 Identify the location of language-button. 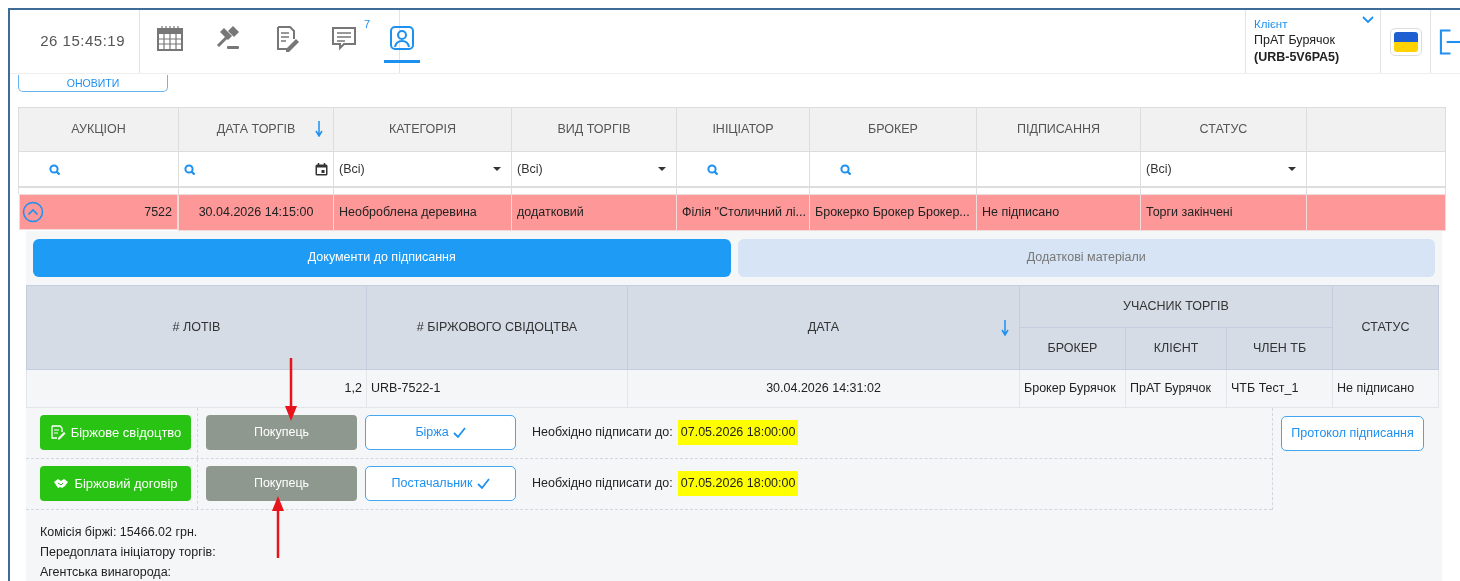
(1405, 41).